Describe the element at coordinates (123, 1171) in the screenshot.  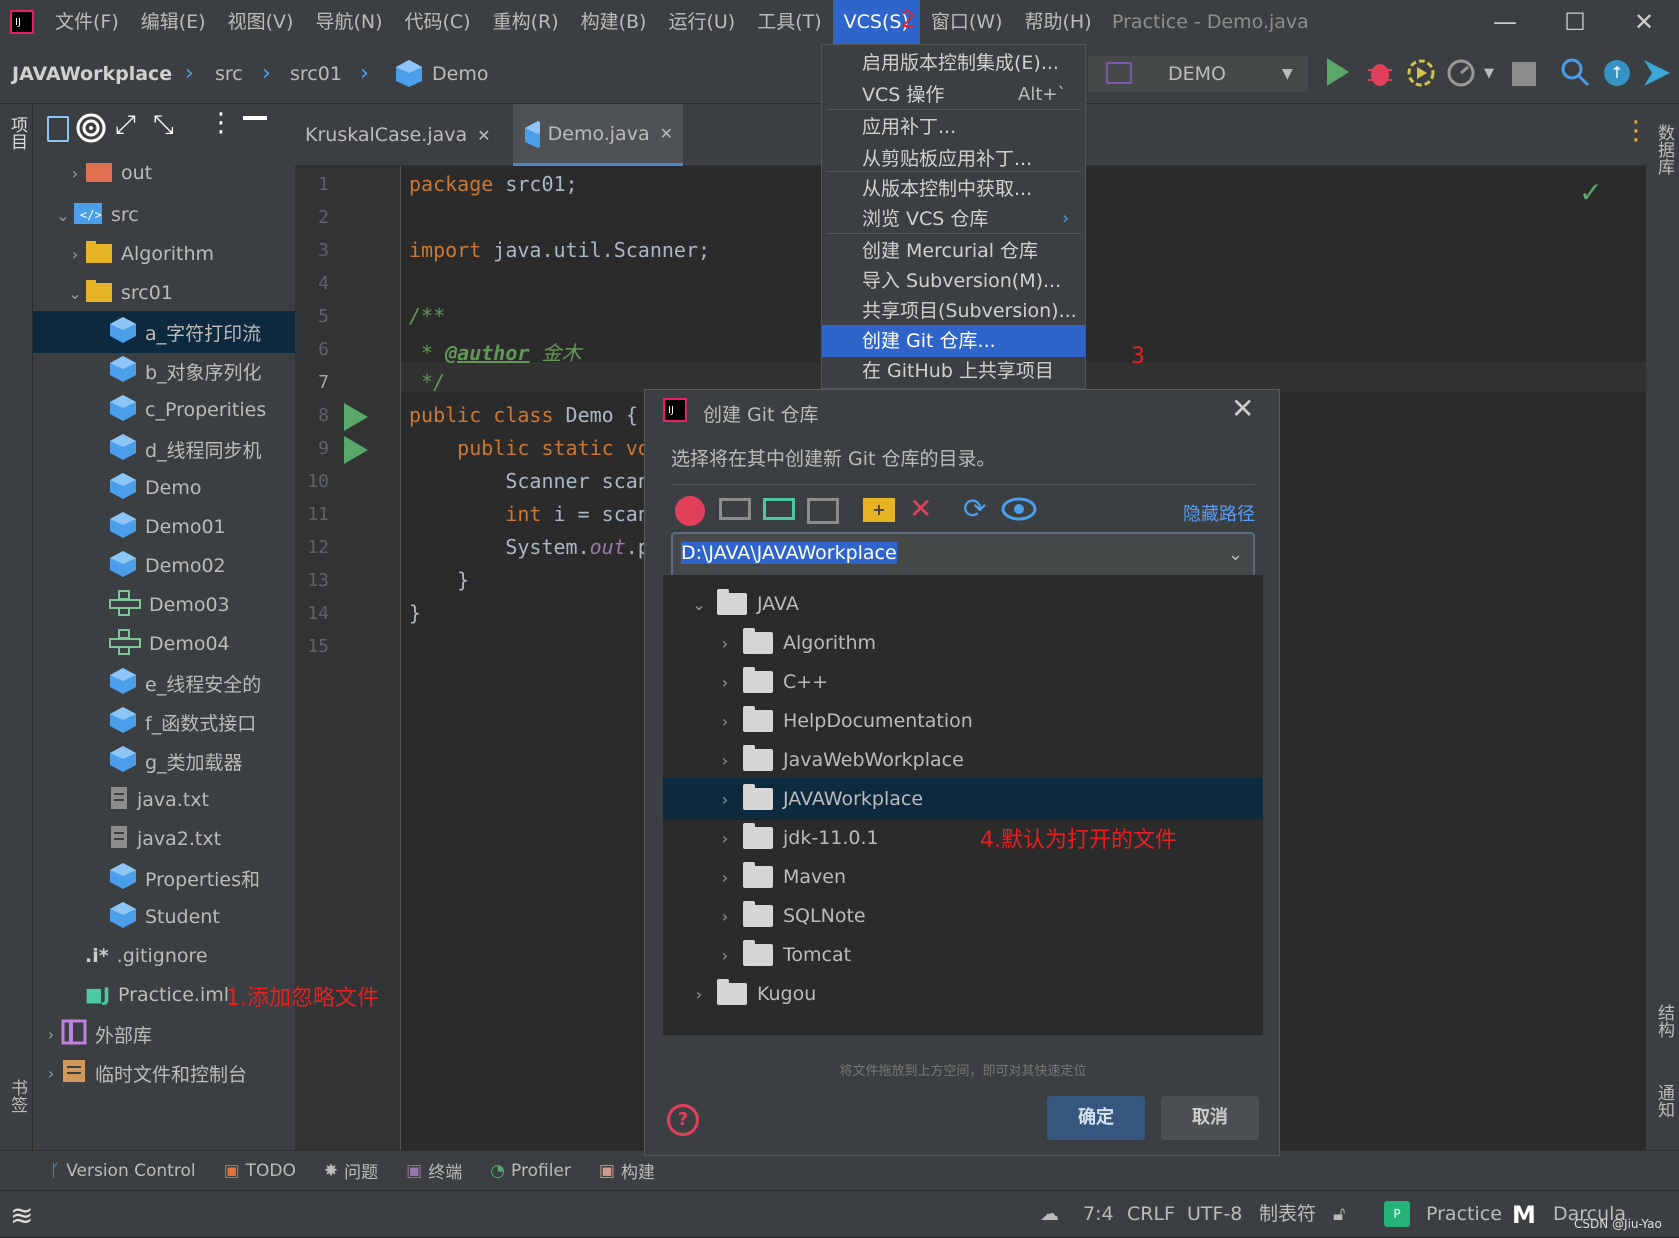
I see `version-control-tab: ᚴ Version Control` at that location.